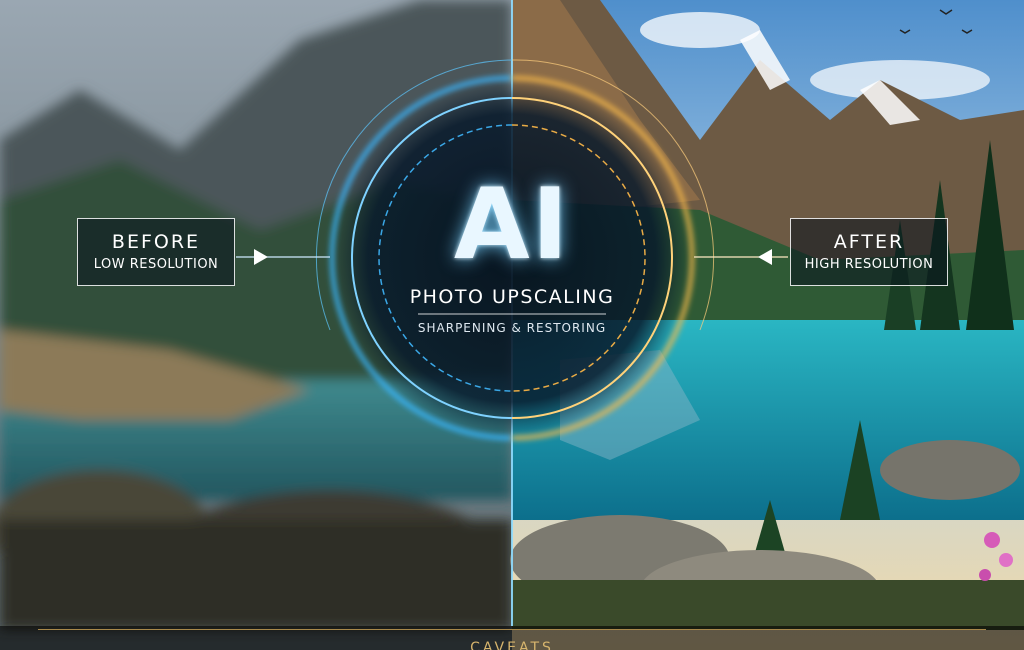 The height and width of the screenshot is (650, 1024). I want to click on footer-label: CAVEATS, so click(512, 645).